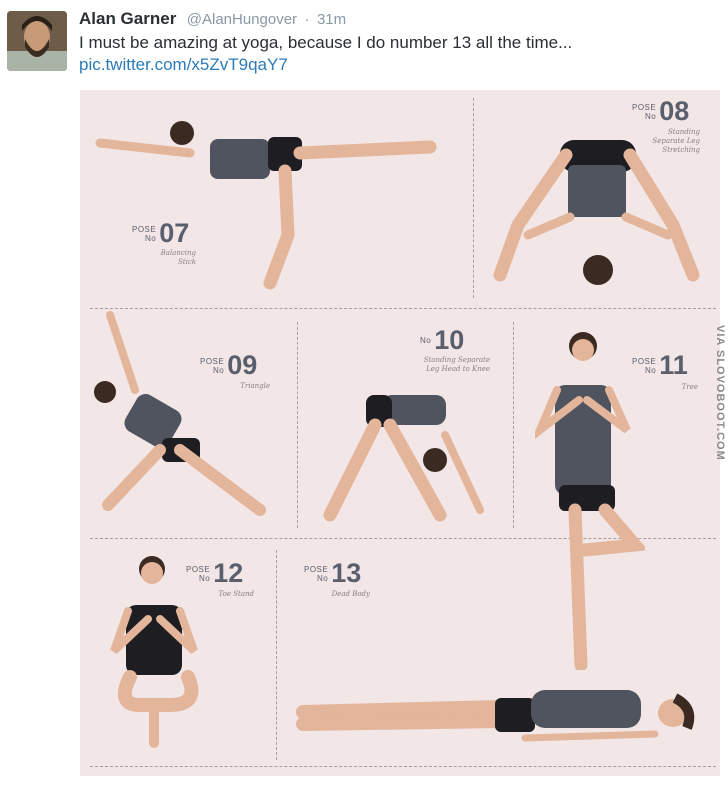  I want to click on pose-07-figure, so click(266, 205).